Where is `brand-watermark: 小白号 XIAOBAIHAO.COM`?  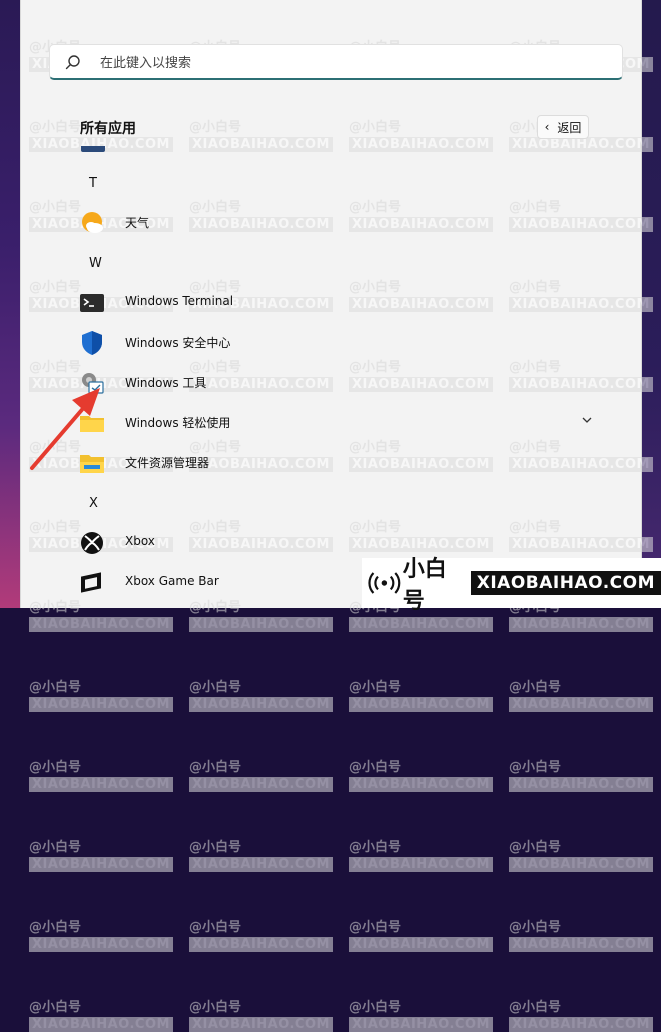 brand-watermark: 小白号 XIAOBAIHAO.COM is located at coordinates (511, 585).